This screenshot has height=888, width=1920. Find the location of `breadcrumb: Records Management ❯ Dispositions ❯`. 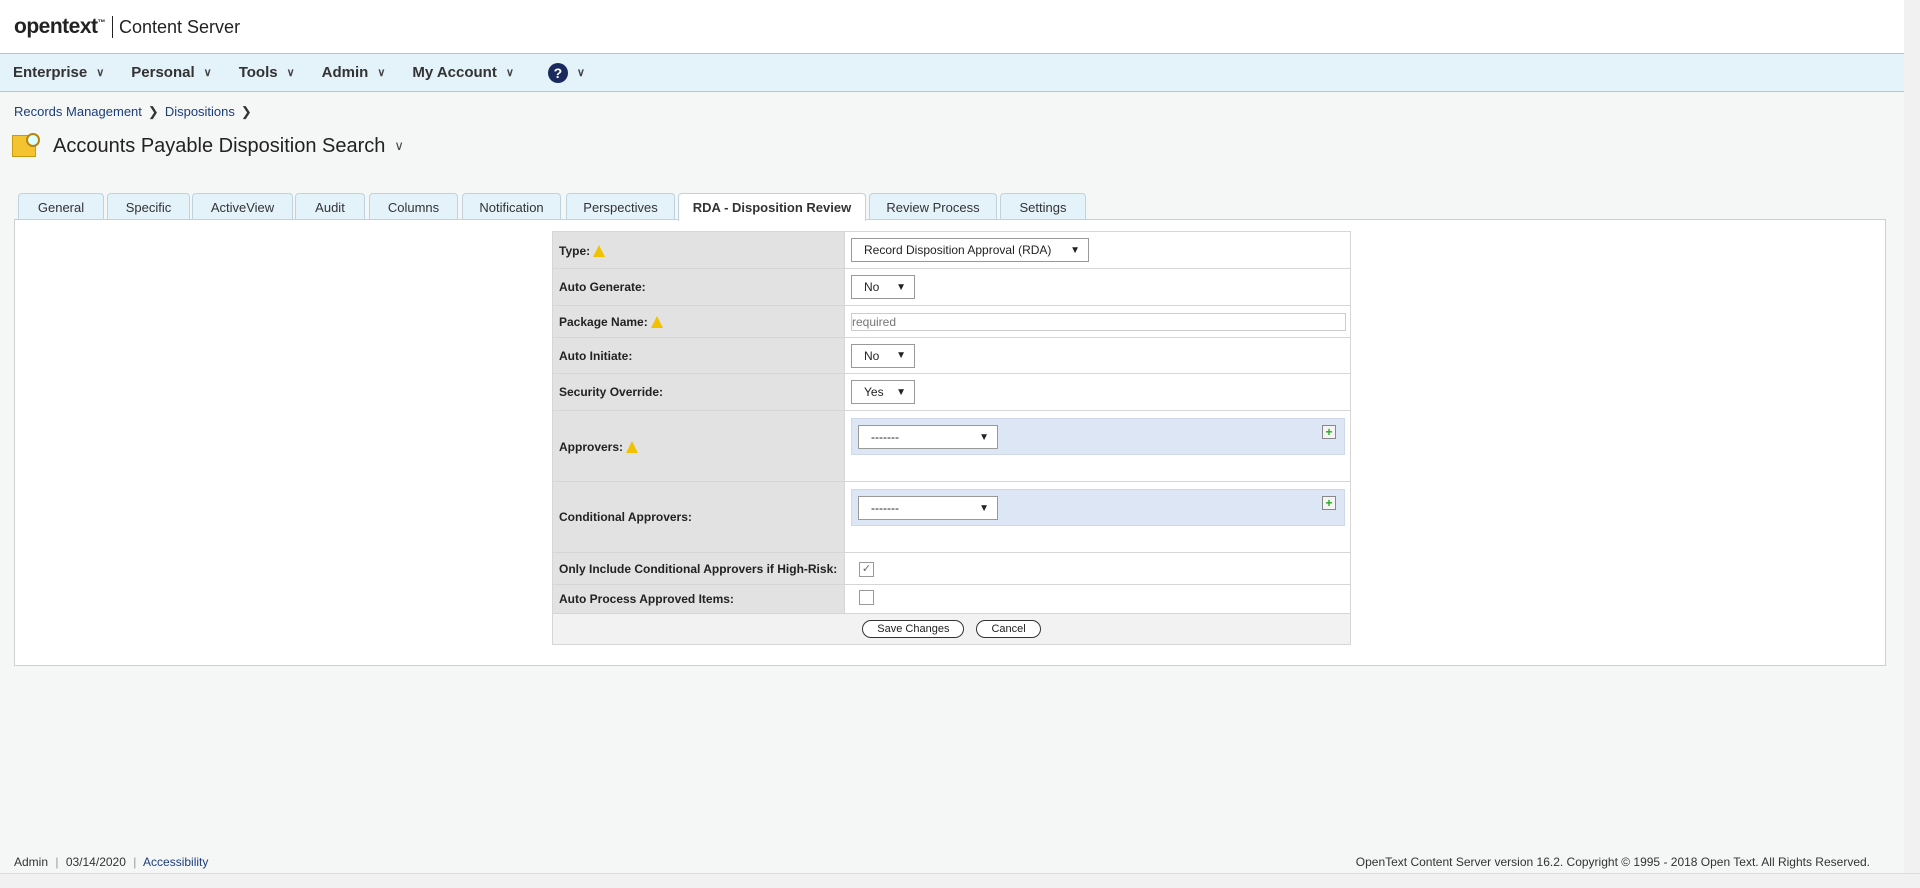

breadcrumb: Records Management ❯ Dispositions ❯ is located at coordinates (136, 112).